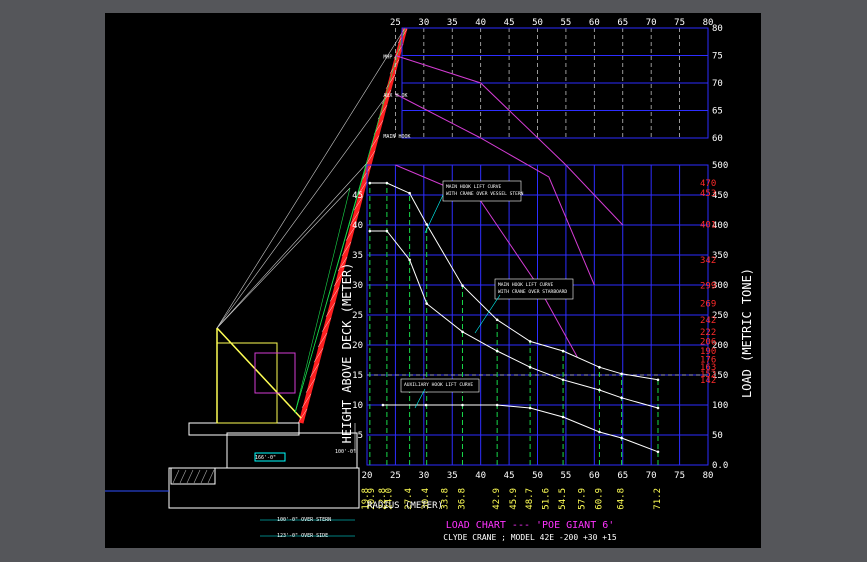  Describe the element at coordinates (264, 488) in the screenshot. I see `vessel-hull` at that location.